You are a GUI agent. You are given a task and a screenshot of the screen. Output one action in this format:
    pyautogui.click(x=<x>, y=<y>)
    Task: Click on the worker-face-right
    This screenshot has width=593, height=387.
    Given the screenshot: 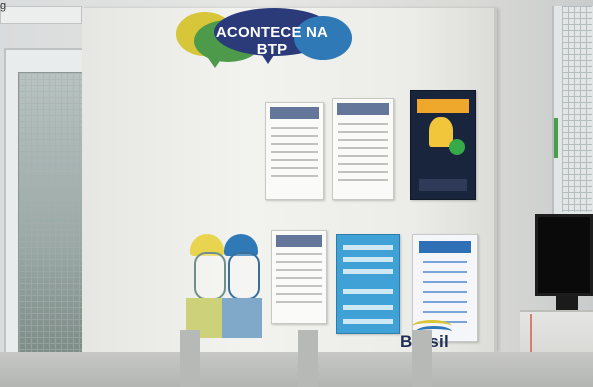 What is the action you would take?
    pyautogui.click(x=244, y=276)
    